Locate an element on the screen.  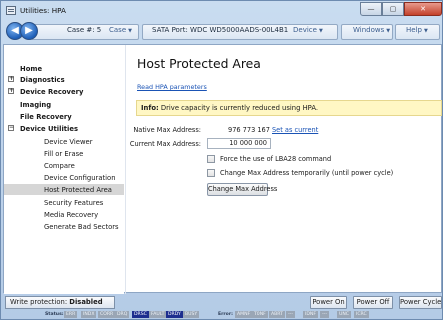
sidebar-item-host-protected-area: Host Protected Area is located at coordinates (64, 189).